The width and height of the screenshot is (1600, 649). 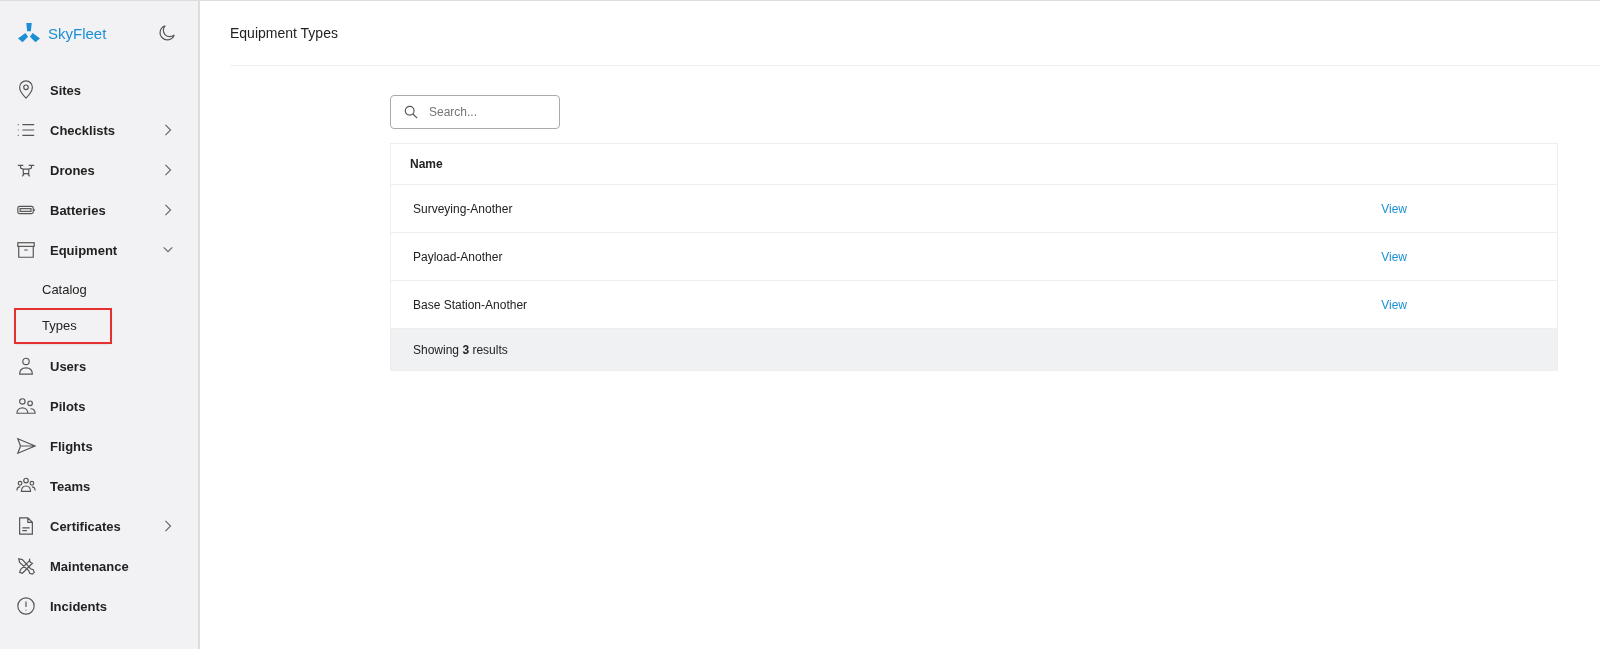 I want to click on moon-icon, so click(x=167, y=33).